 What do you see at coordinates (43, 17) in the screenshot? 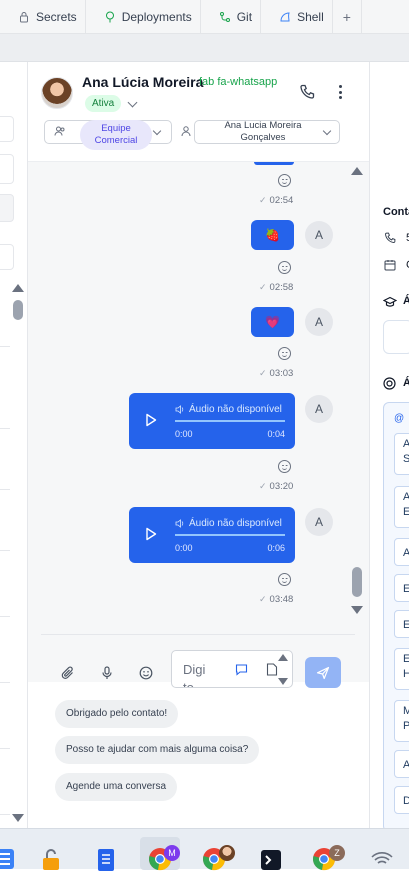
I see `tab-secrets: Secrets` at bounding box center [43, 17].